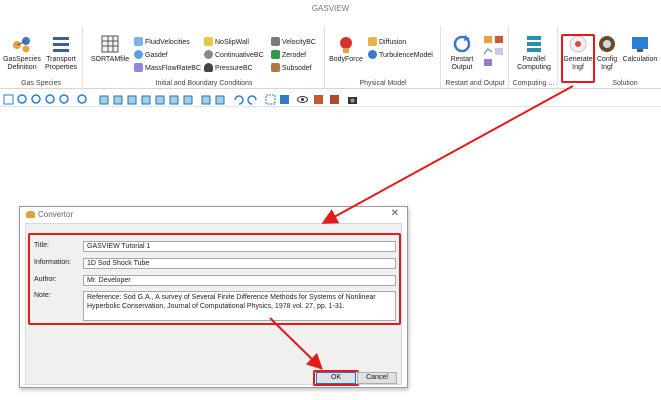  What do you see at coordinates (50, 99) in the screenshot?
I see `zoom-out-icon` at bounding box center [50, 99].